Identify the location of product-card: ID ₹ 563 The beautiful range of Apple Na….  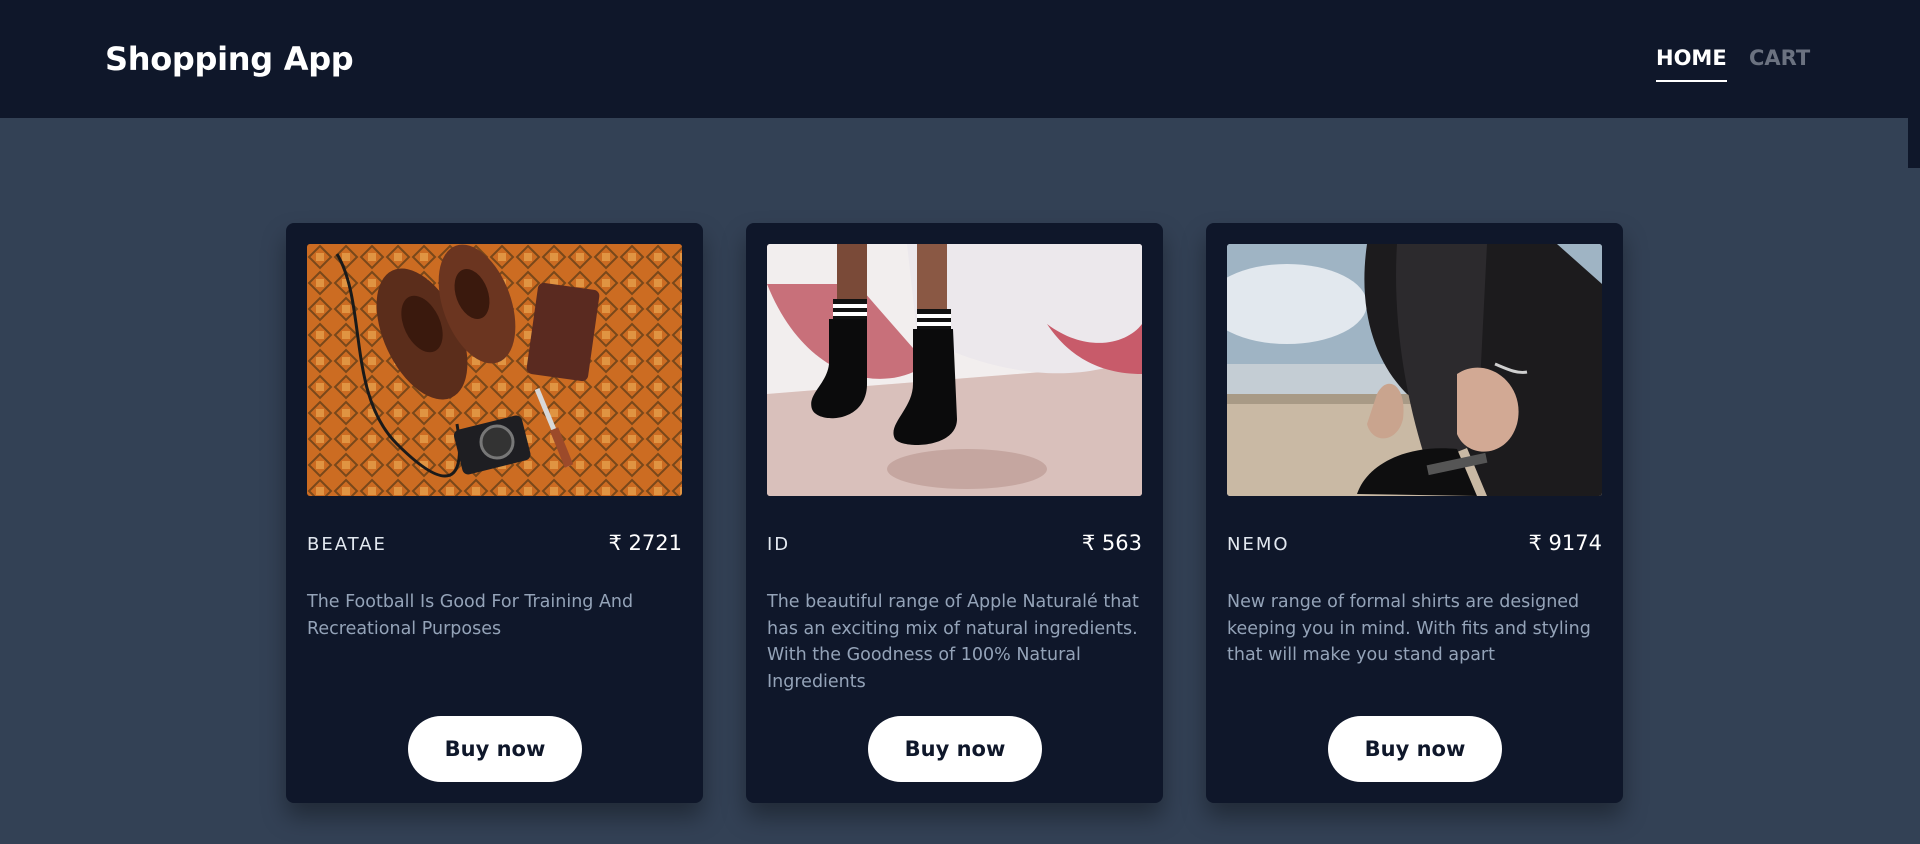
(954, 513).